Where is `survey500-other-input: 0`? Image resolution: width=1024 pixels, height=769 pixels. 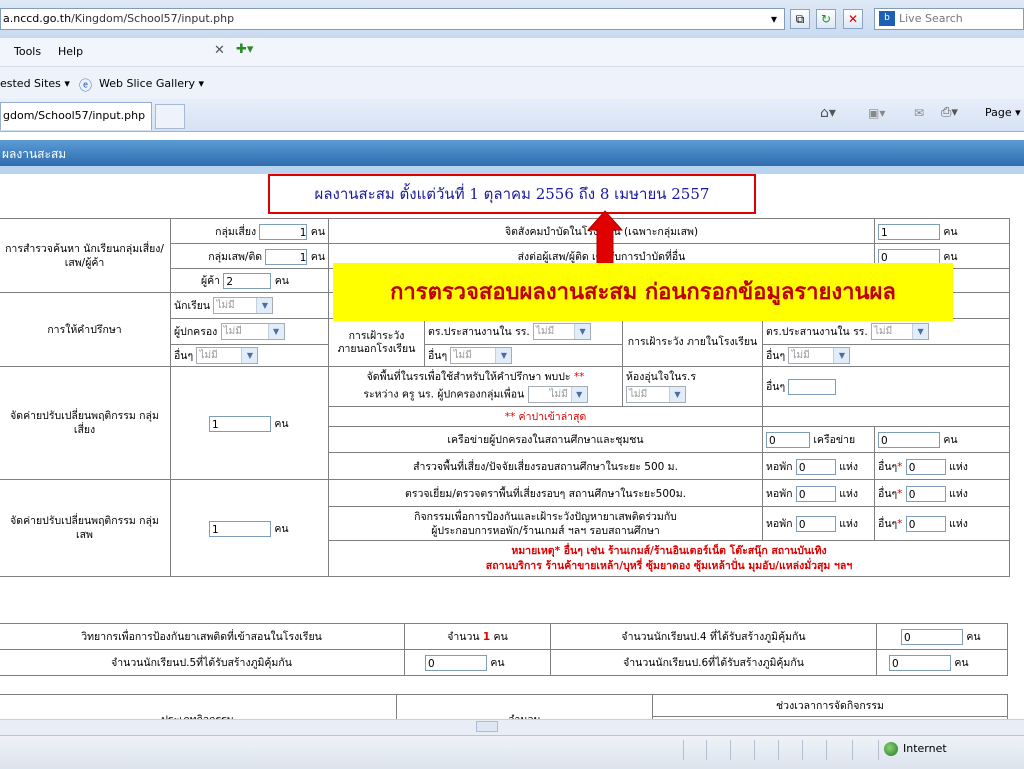 survey500-other-input: 0 is located at coordinates (925, 466).